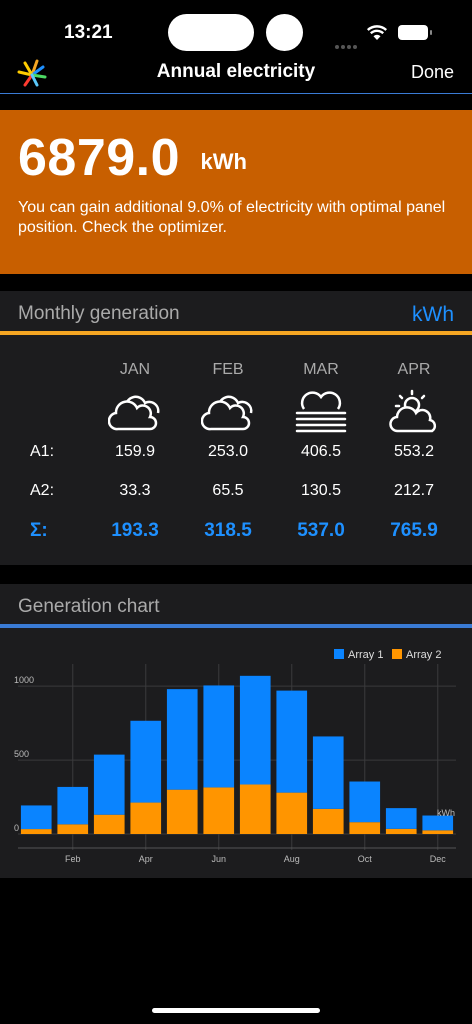 The image size is (472, 1024). What do you see at coordinates (415, 32) in the screenshot?
I see `battery-icon` at bounding box center [415, 32].